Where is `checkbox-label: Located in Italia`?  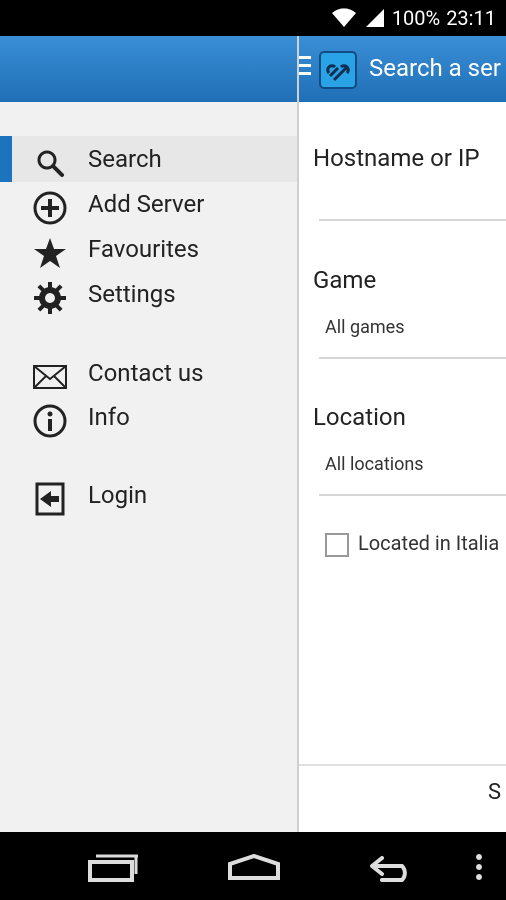
checkbox-label: Located in Italia is located at coordinates (429, 543).